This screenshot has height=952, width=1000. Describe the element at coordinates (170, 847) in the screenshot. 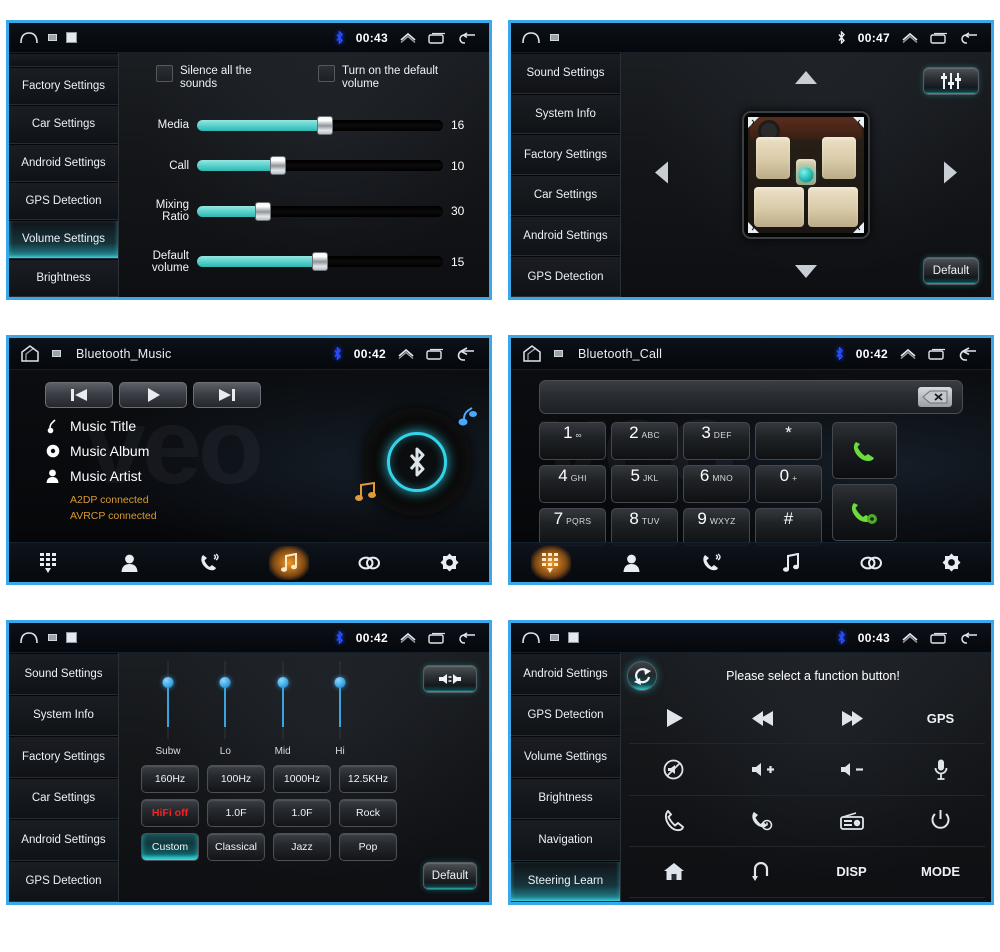

I see `eq-preset-custom: Custom` at that location.